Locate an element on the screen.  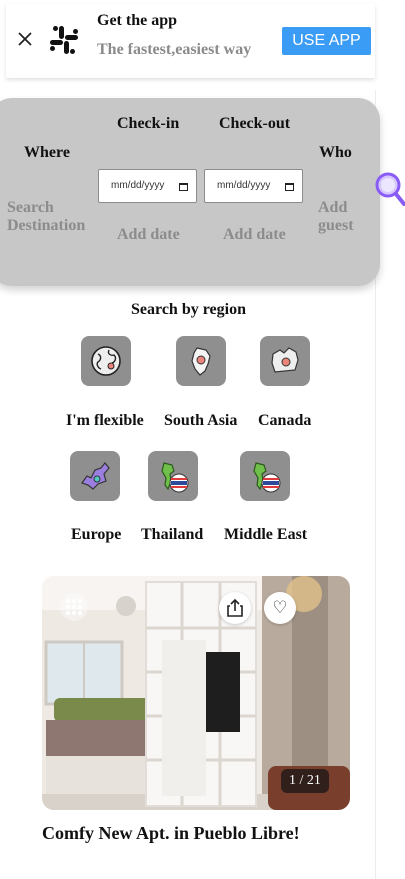
checkout-label: Check-out is located at coordinates (255, 123).